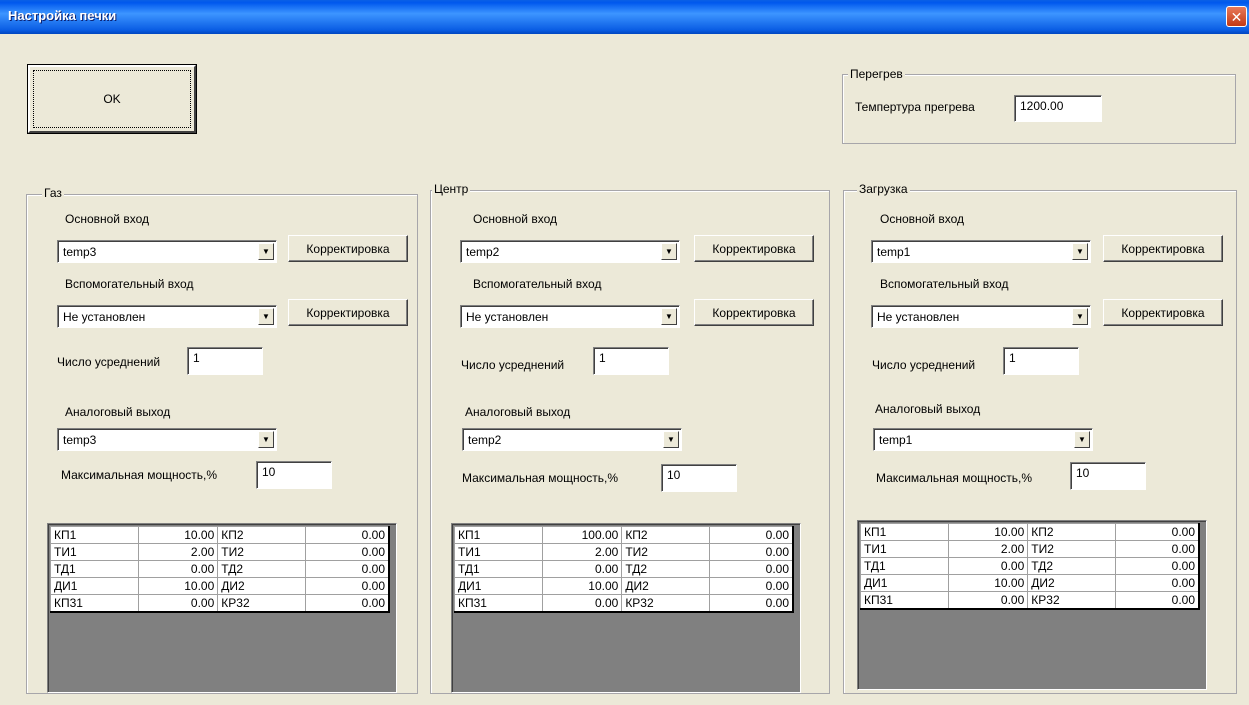  Describe the element at coordinates (167, 251) in the screenshot. I see `gas-main-input-select: temp3 ▼` at that location.